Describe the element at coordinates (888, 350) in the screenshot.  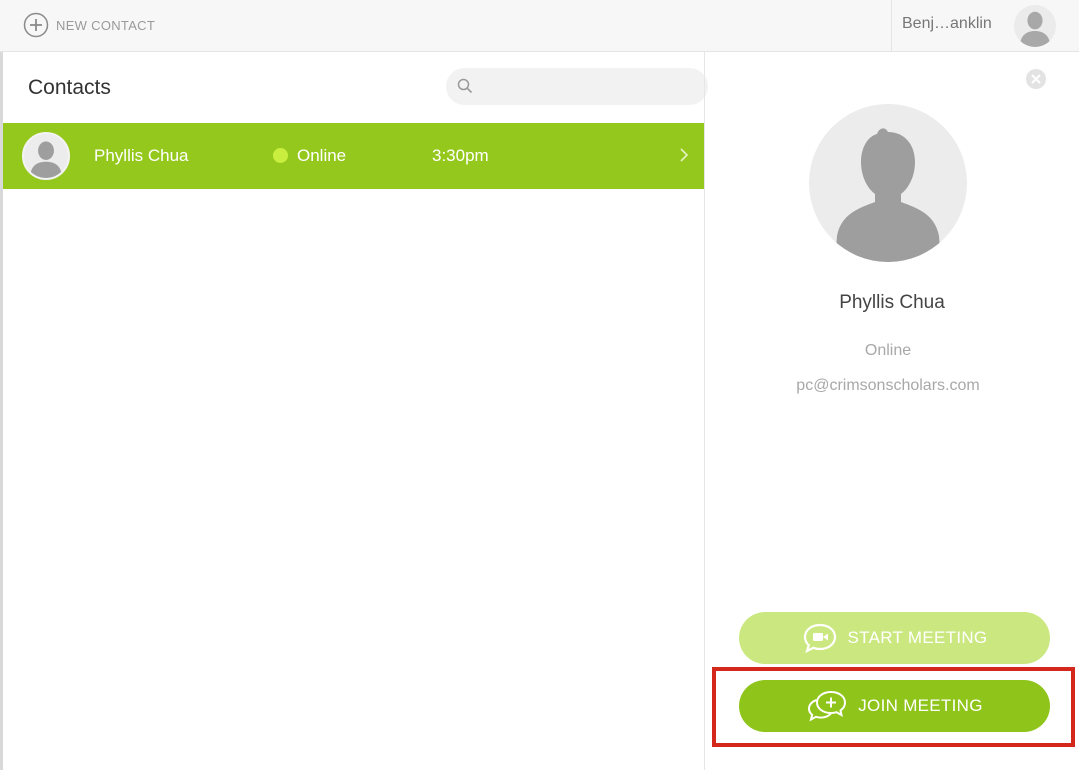
I see `detail-status: Online` at that location.